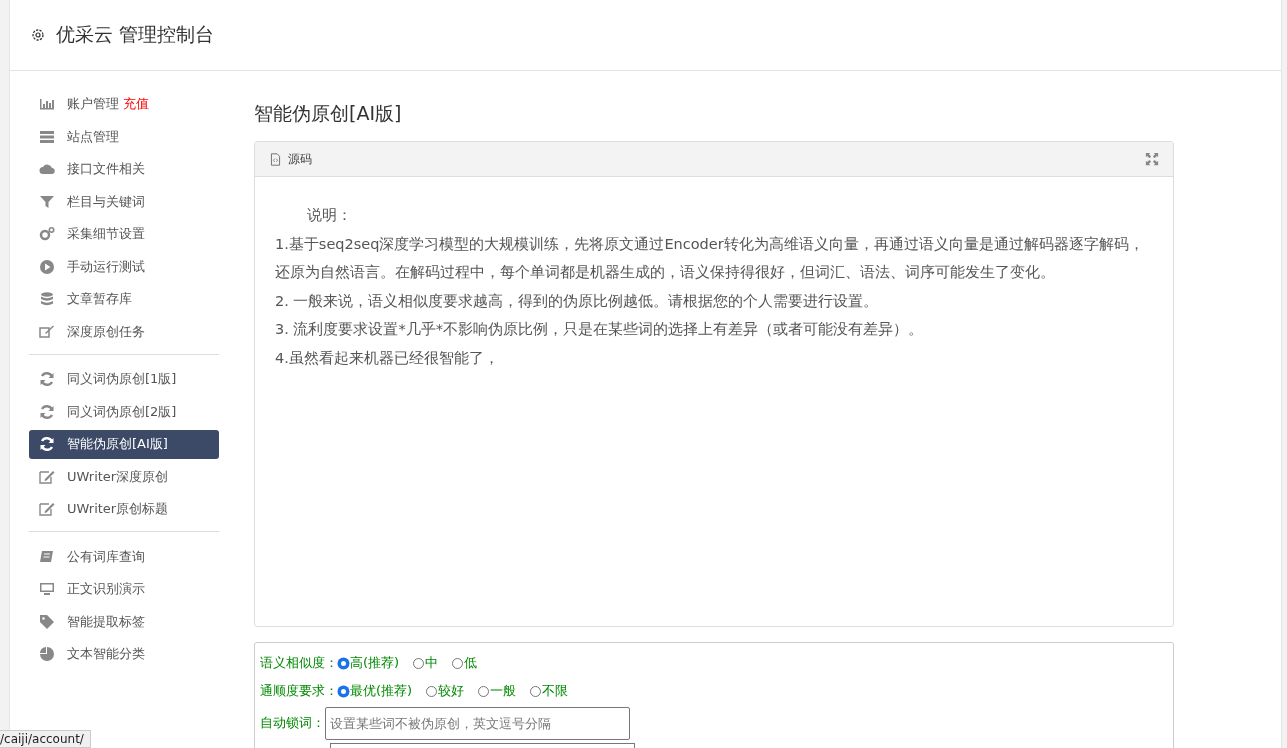 Image resolution: width=1287 pixels, height=748 pixels. I want to click on radio-label: 不限, so click(555, 691).